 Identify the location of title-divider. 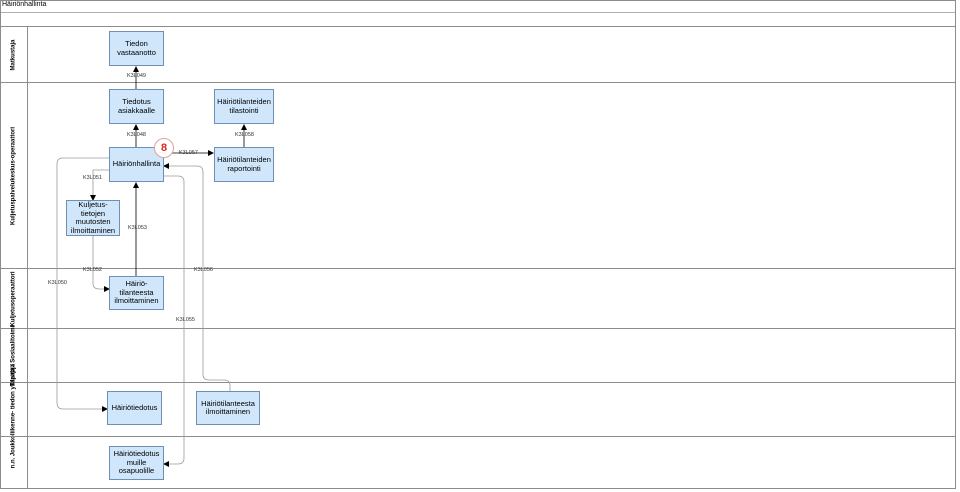
(478, 12).